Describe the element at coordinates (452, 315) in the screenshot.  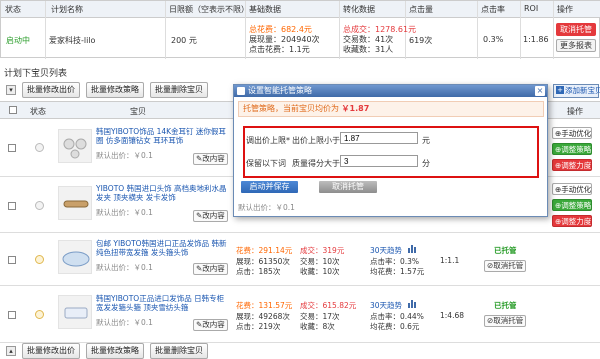
I see `item-roi: 1:4.68` at that location.